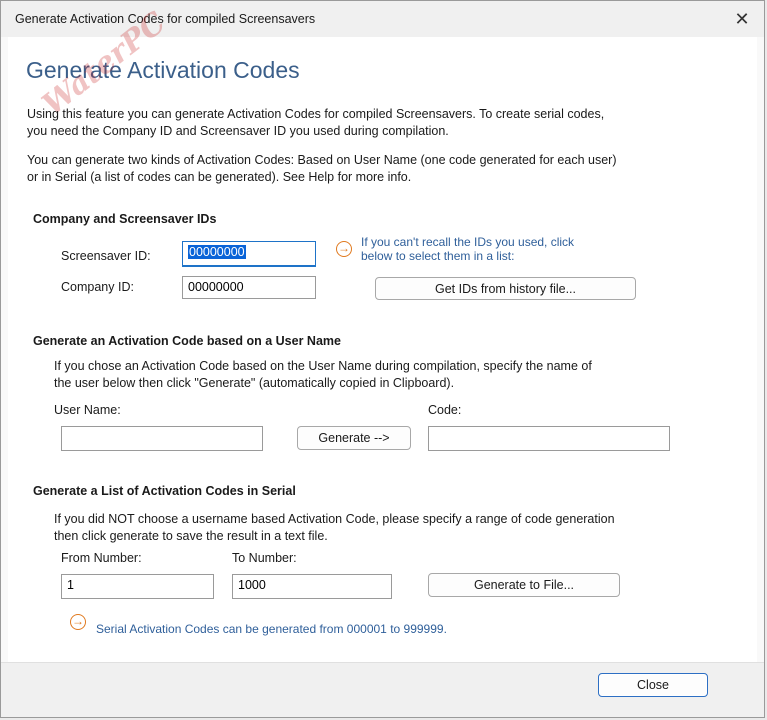  What do you see at coordinates (125, 219) in the screenshot?
I see `ids-section-title: Company and Screensaver IDs` at bounding box center [125, 219].